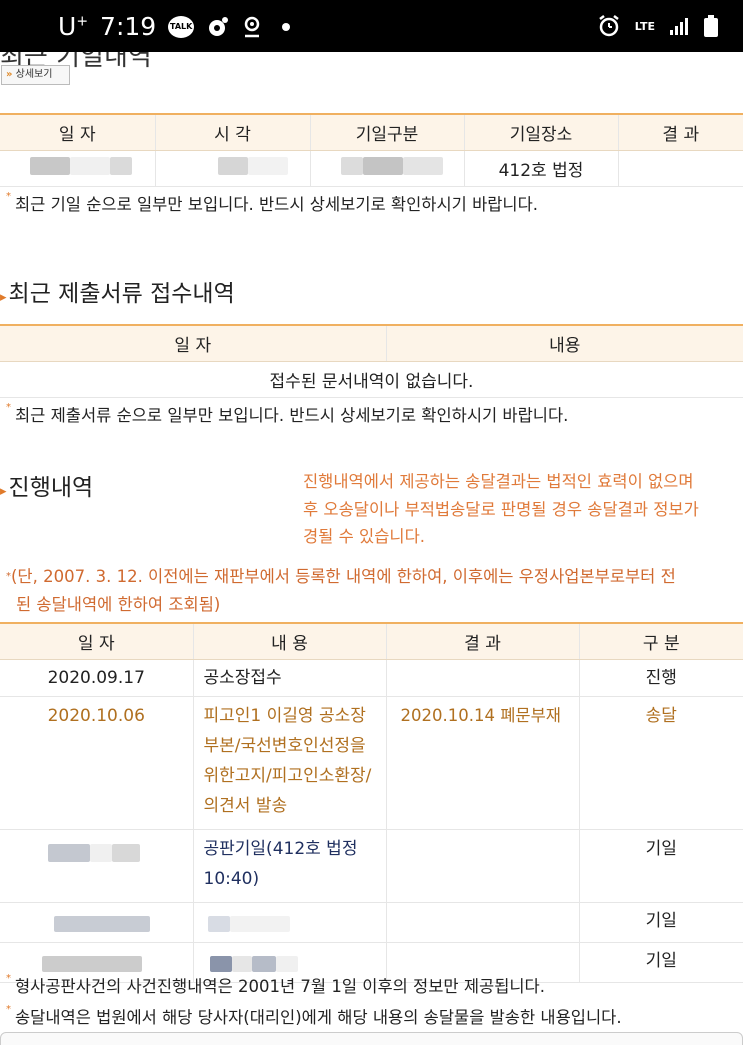 The image size is (743, 1045). What do you see at coordinates (541, 132) in the screenshot?
I see `hearing-header-place: 기일장소` at bounding box center [541, 132].